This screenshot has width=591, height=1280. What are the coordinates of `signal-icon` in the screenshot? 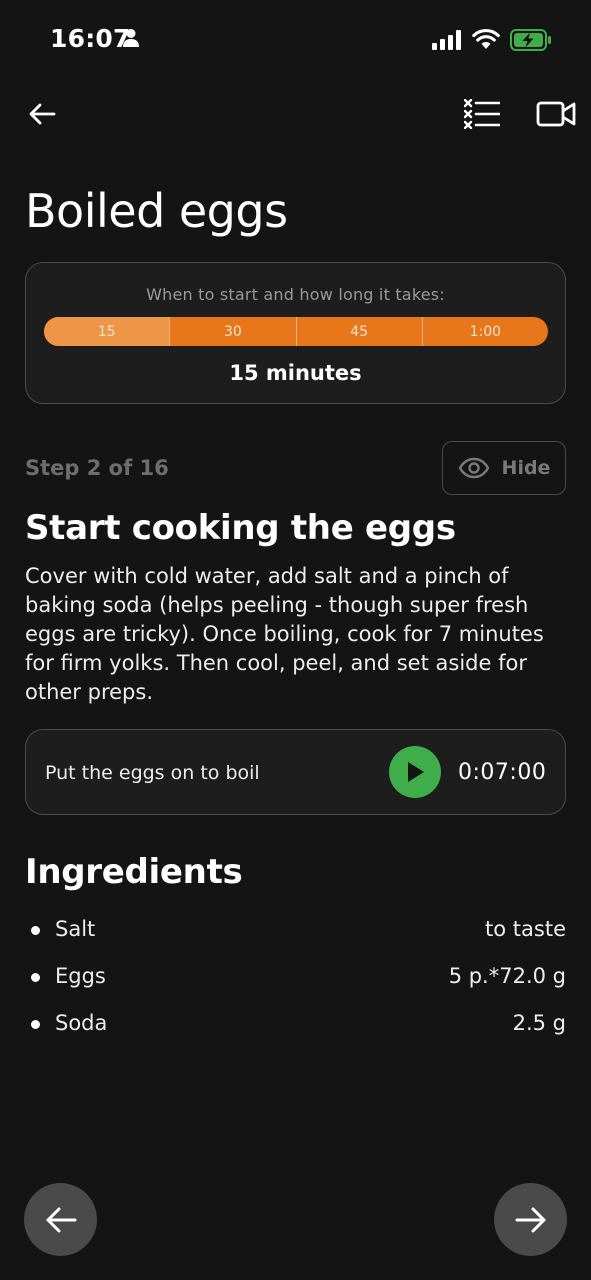 It's located at (448, 42).